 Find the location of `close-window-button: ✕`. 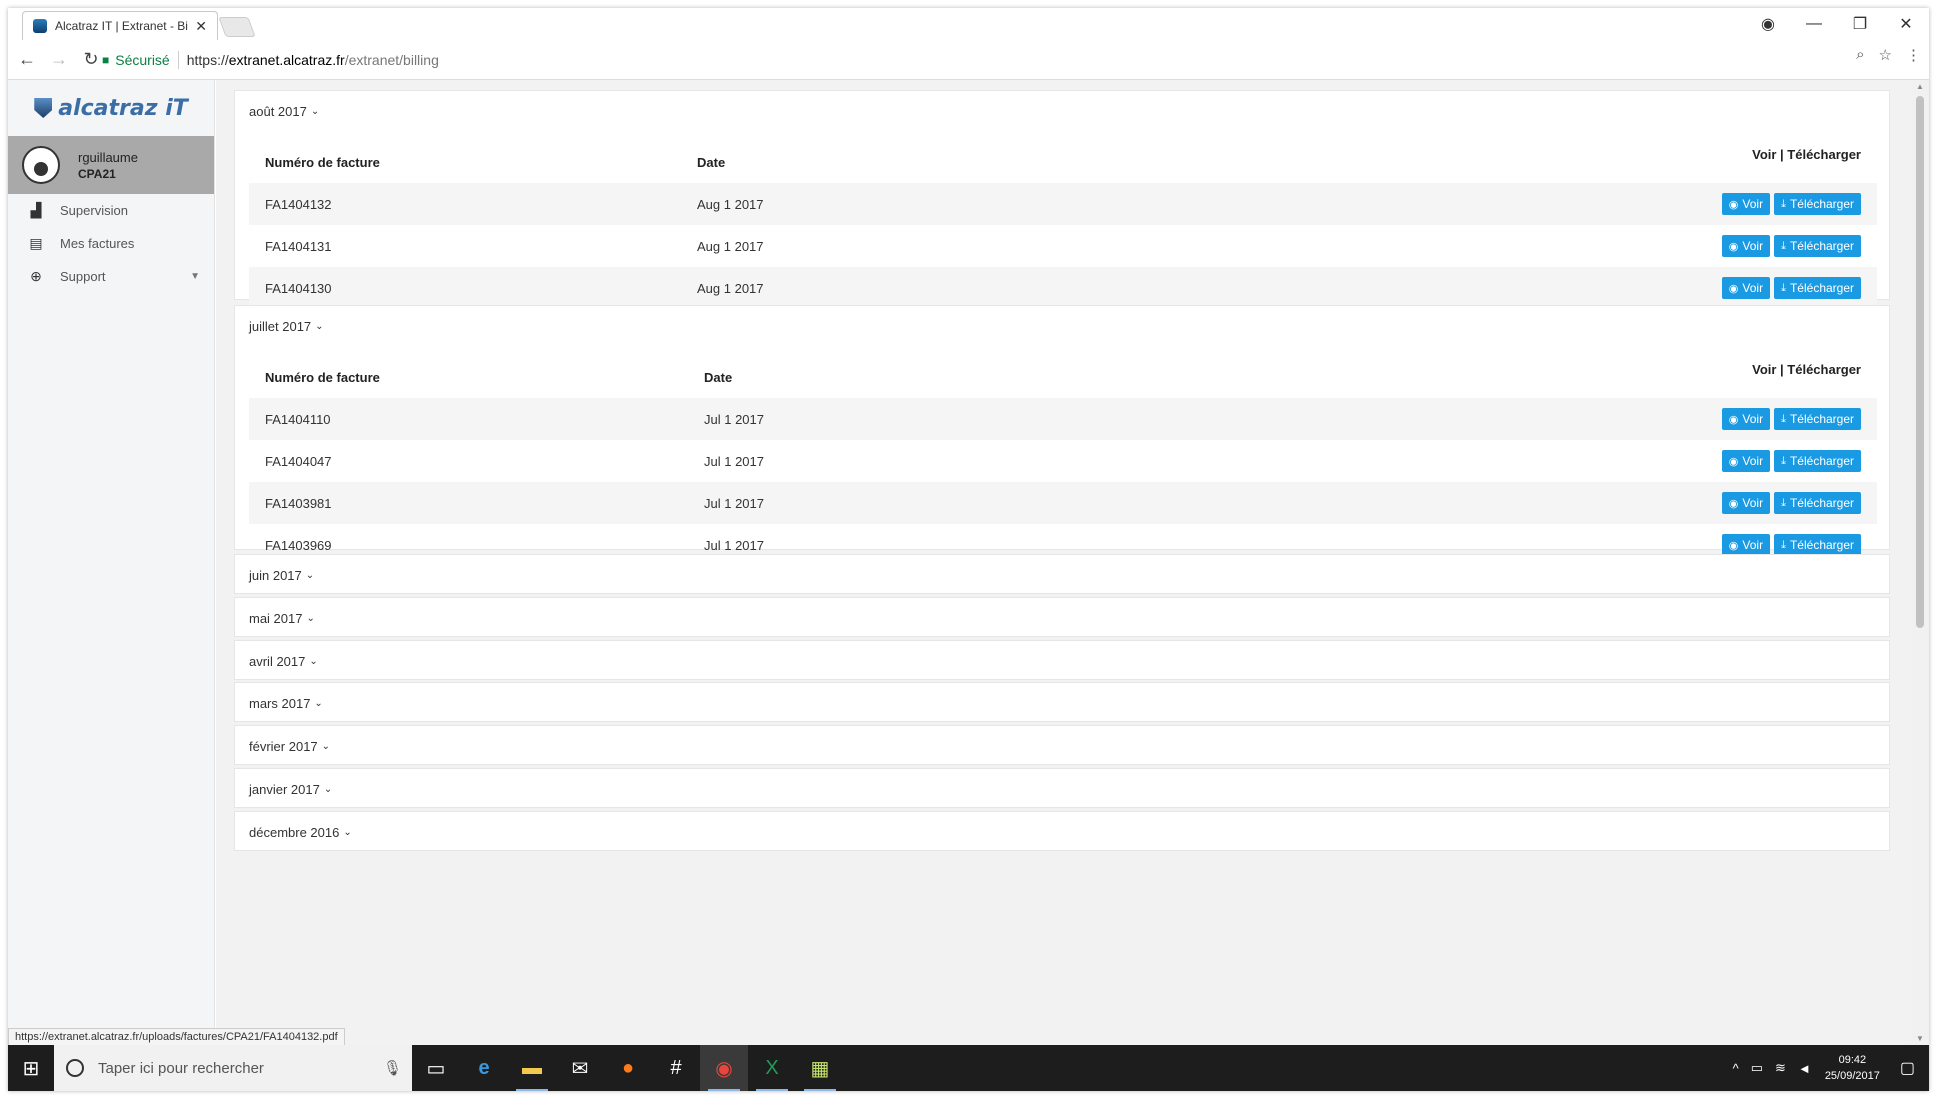

close-window-button: ✕ is located at coordinates (1906, 24).